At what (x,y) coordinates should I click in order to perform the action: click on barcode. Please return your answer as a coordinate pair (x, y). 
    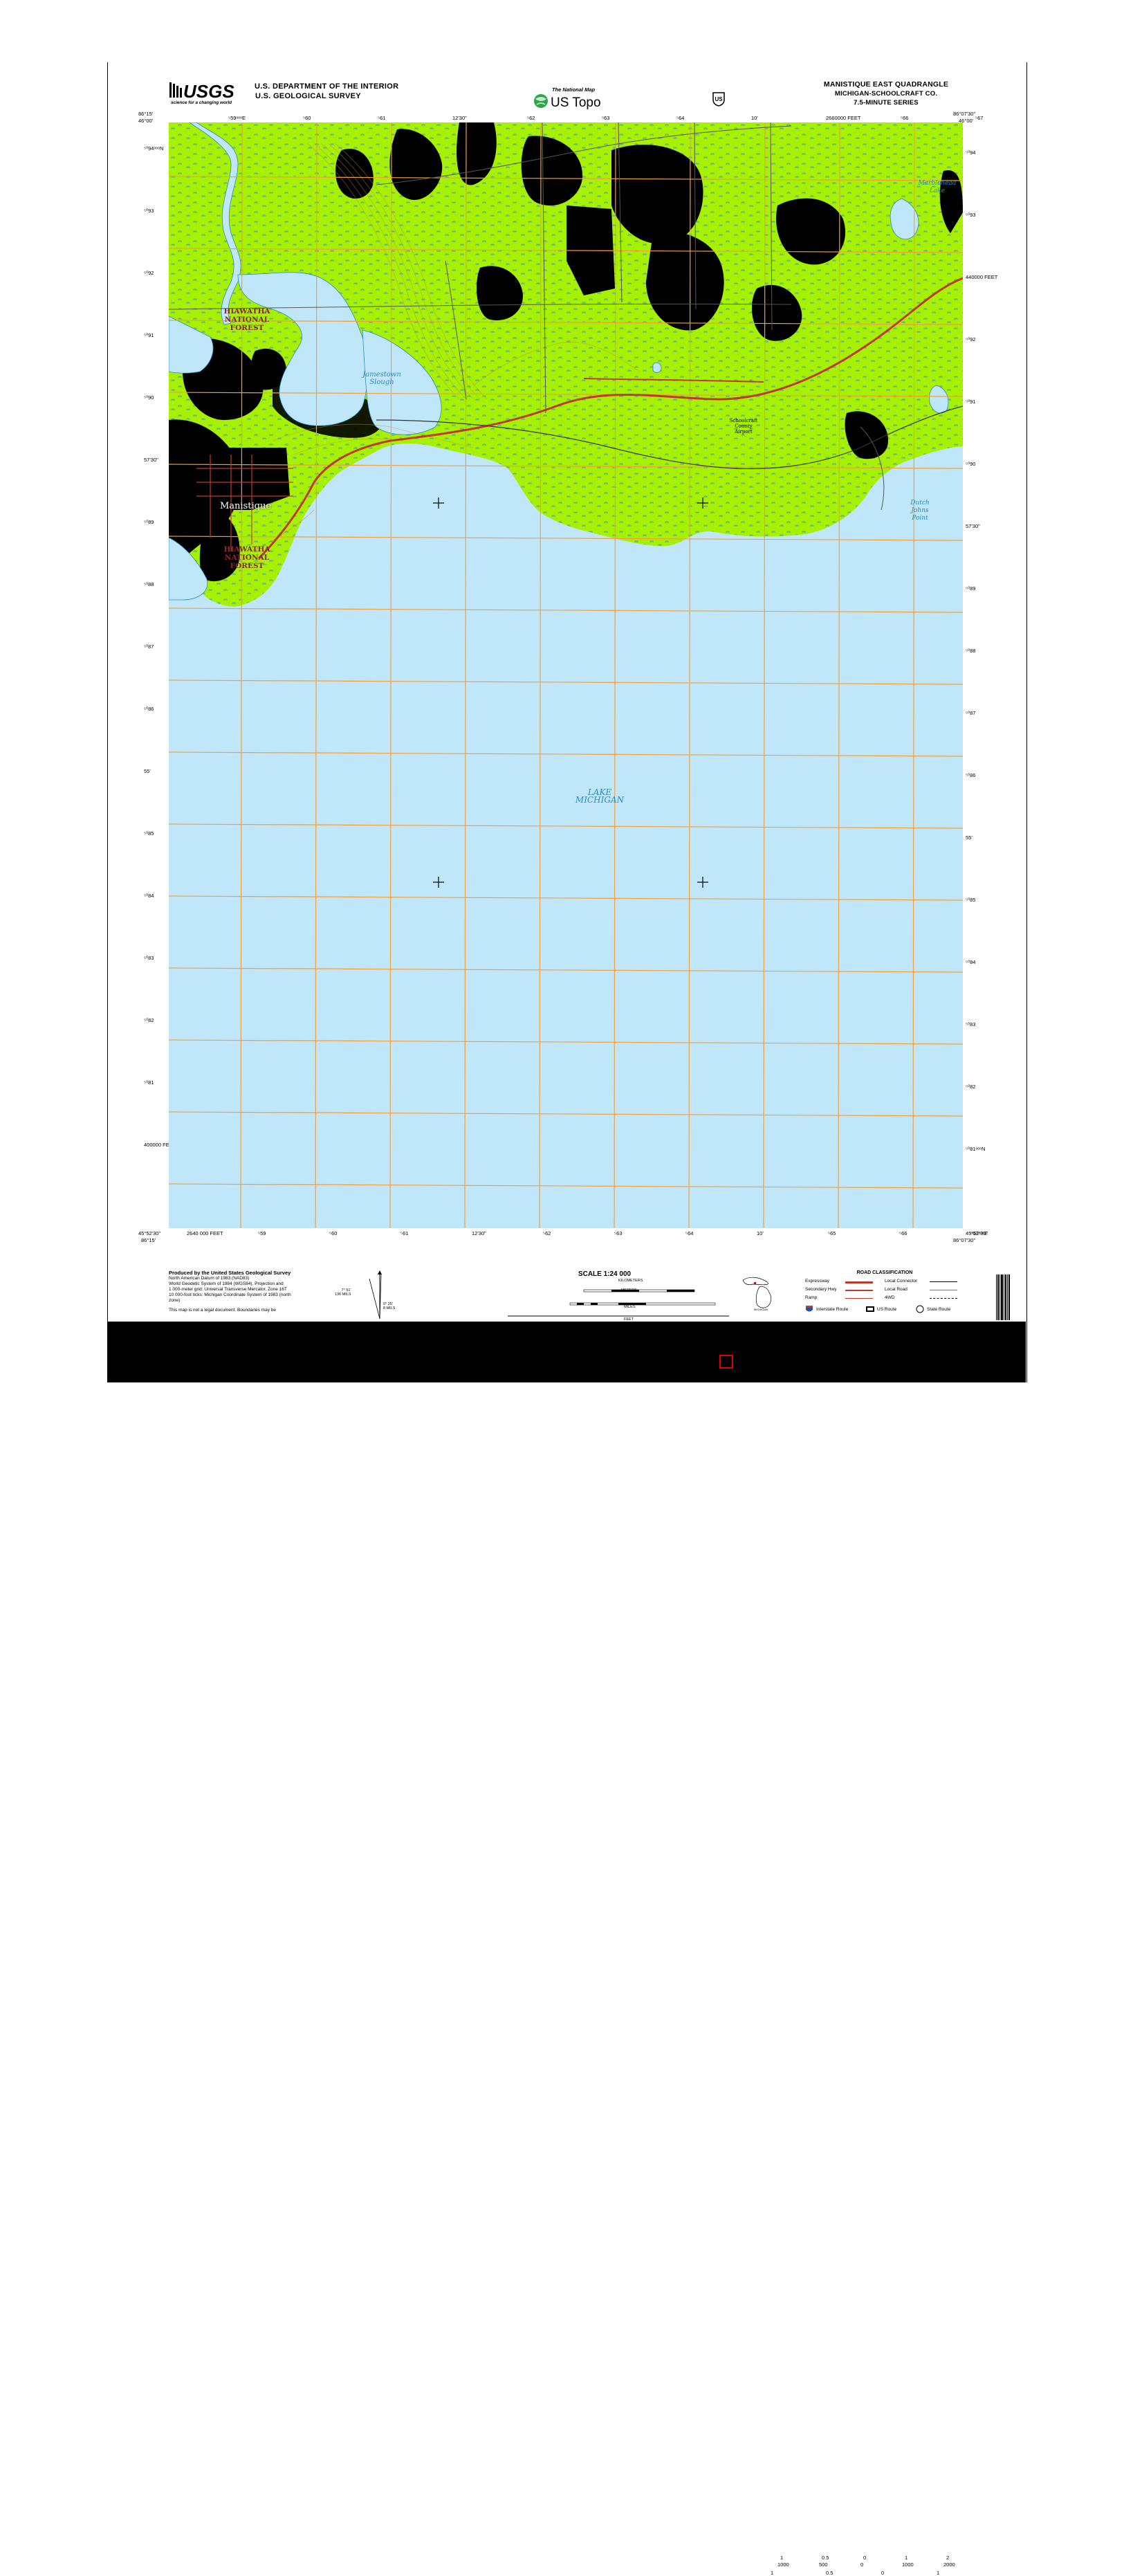
    Looking at the image, I should click on (1003, 1297).